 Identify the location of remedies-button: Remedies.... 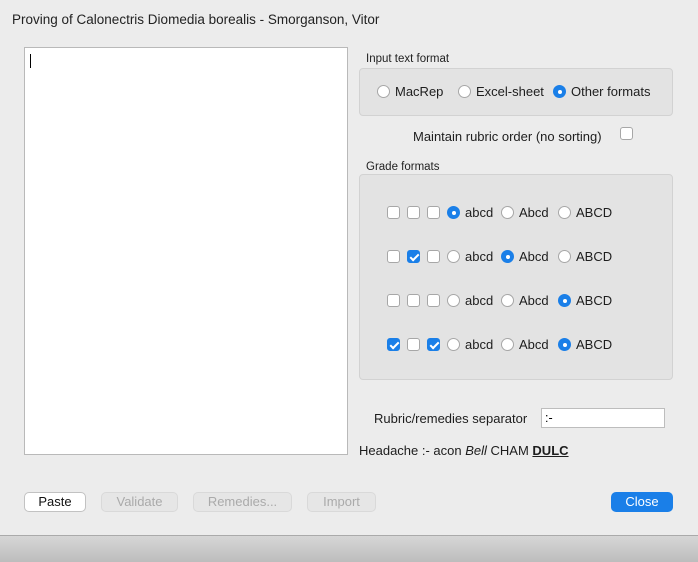
(242, 502).